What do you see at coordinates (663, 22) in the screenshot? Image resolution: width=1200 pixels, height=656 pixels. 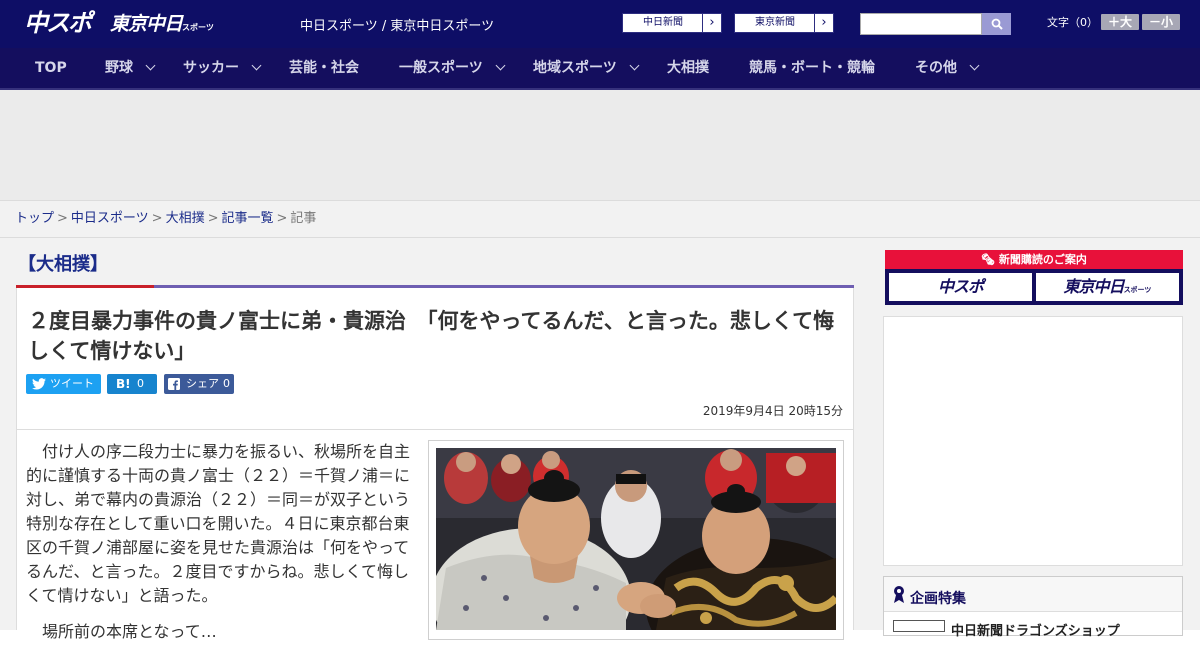 I see `paper-link-label: 中日新聞` at bounding box center [663, 22].